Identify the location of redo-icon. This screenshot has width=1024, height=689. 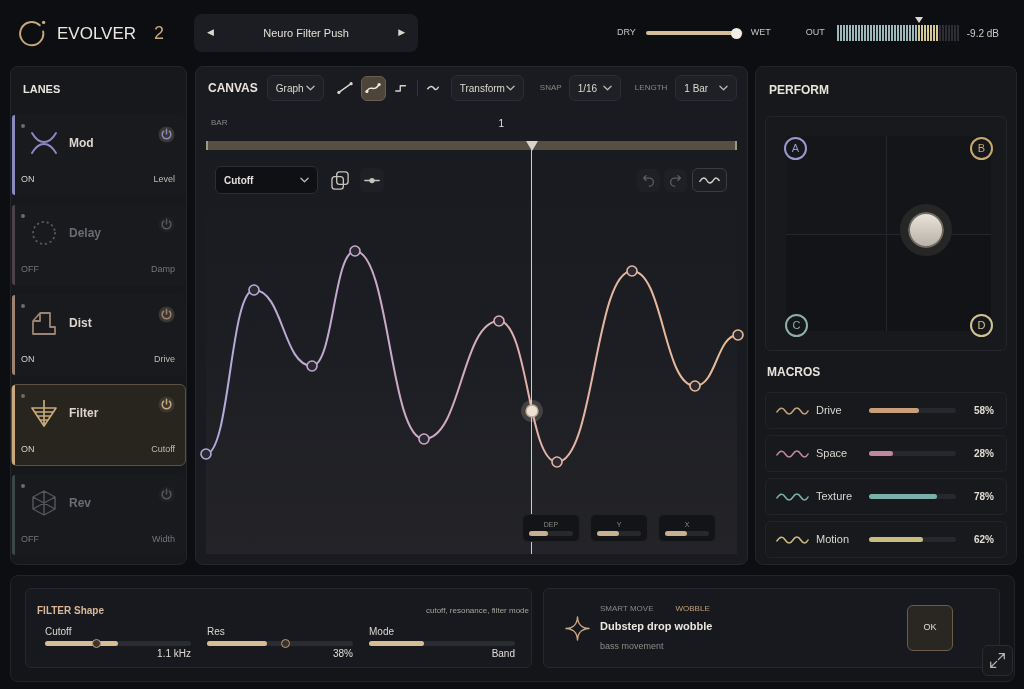
(675, 180).